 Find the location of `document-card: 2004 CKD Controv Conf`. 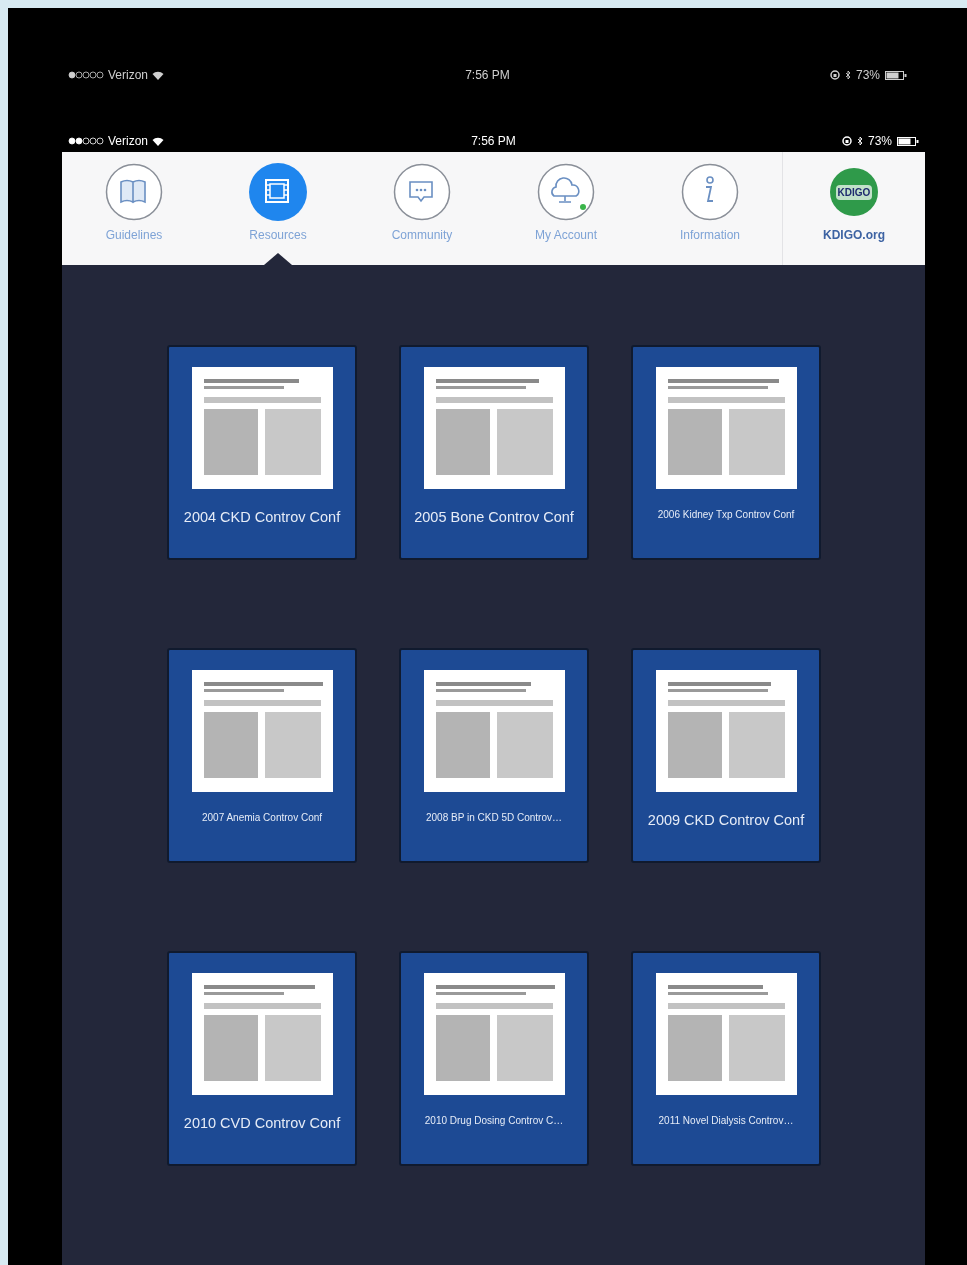

document-card: 2004 CKD Controv Conf is located at coordinates (262, 452).